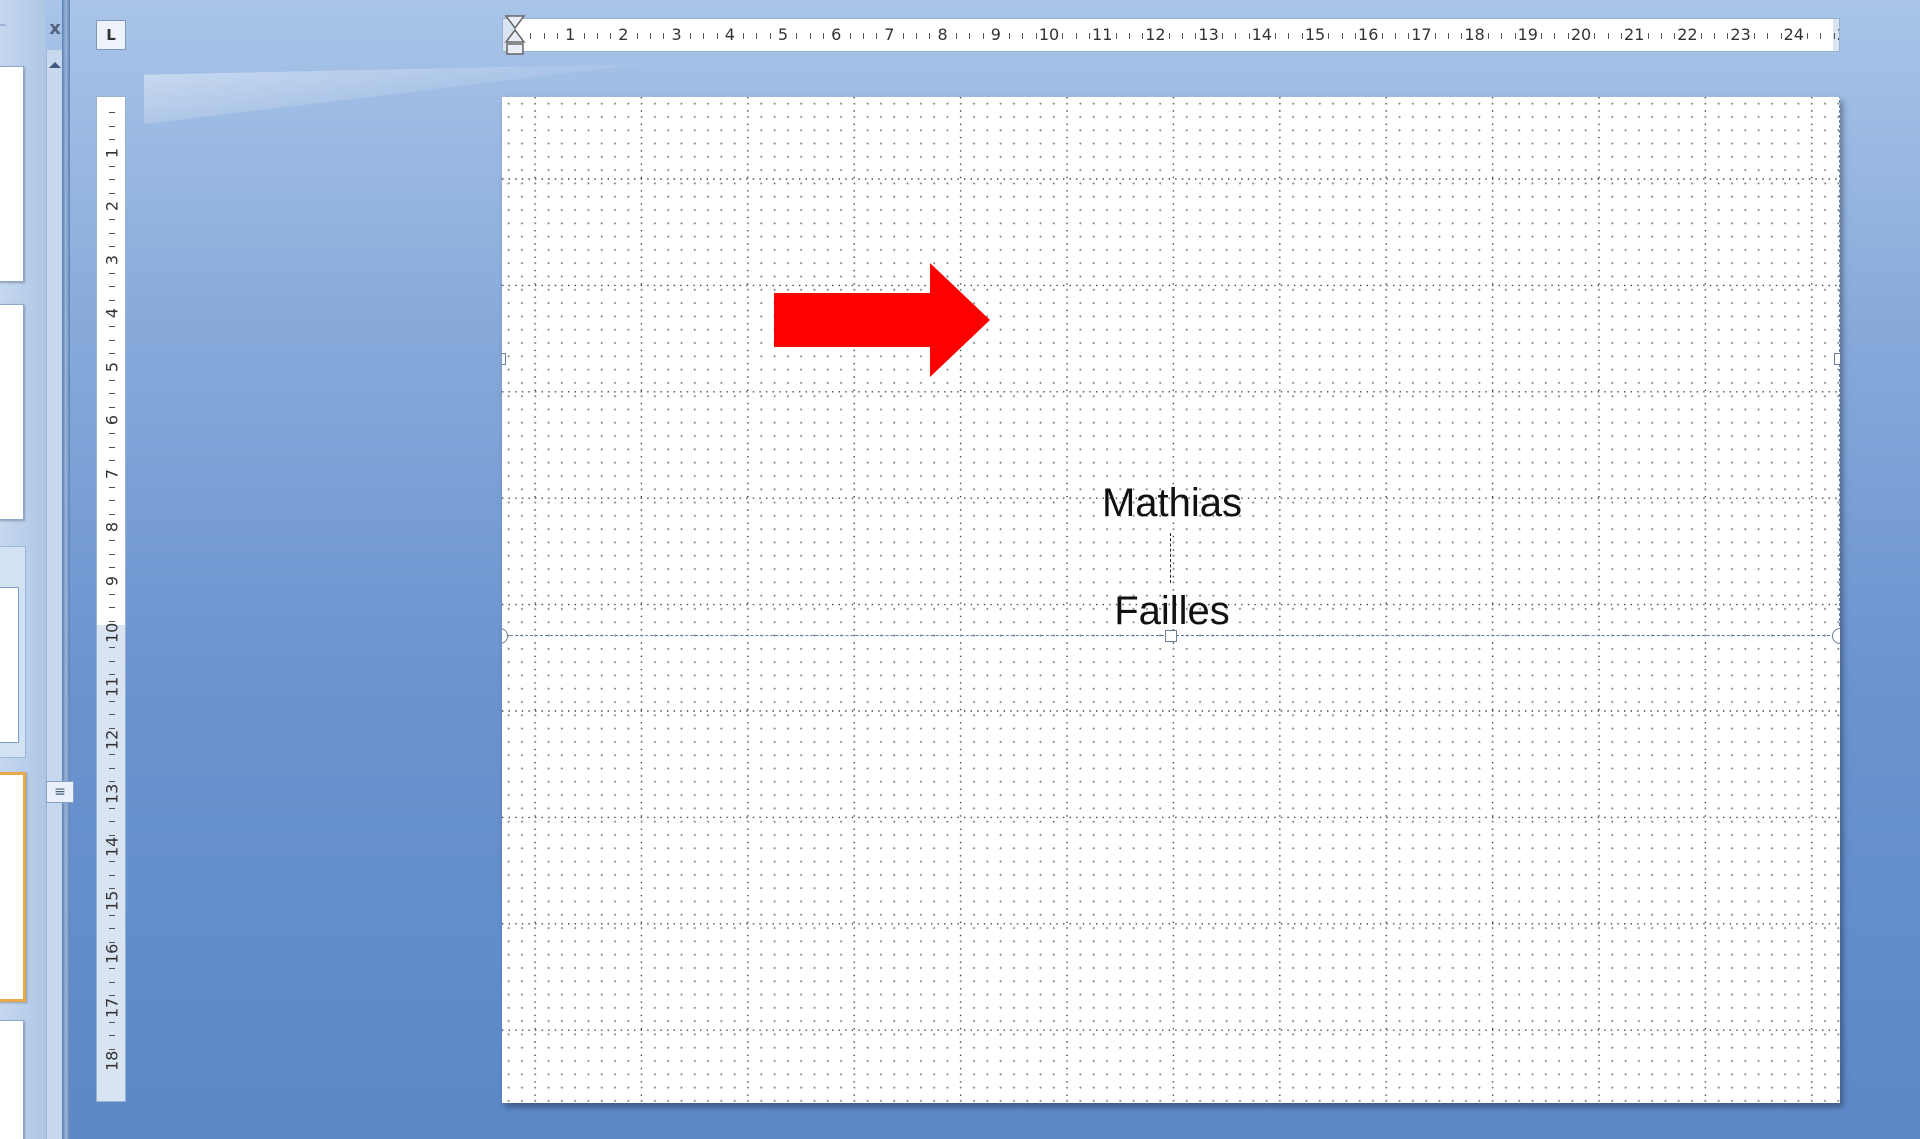 This screenshot has width=1920, height=1139. Describe the element at coordinates (13, 887) in the screenshot. I see `slide-thumbnail-selected` at that location.